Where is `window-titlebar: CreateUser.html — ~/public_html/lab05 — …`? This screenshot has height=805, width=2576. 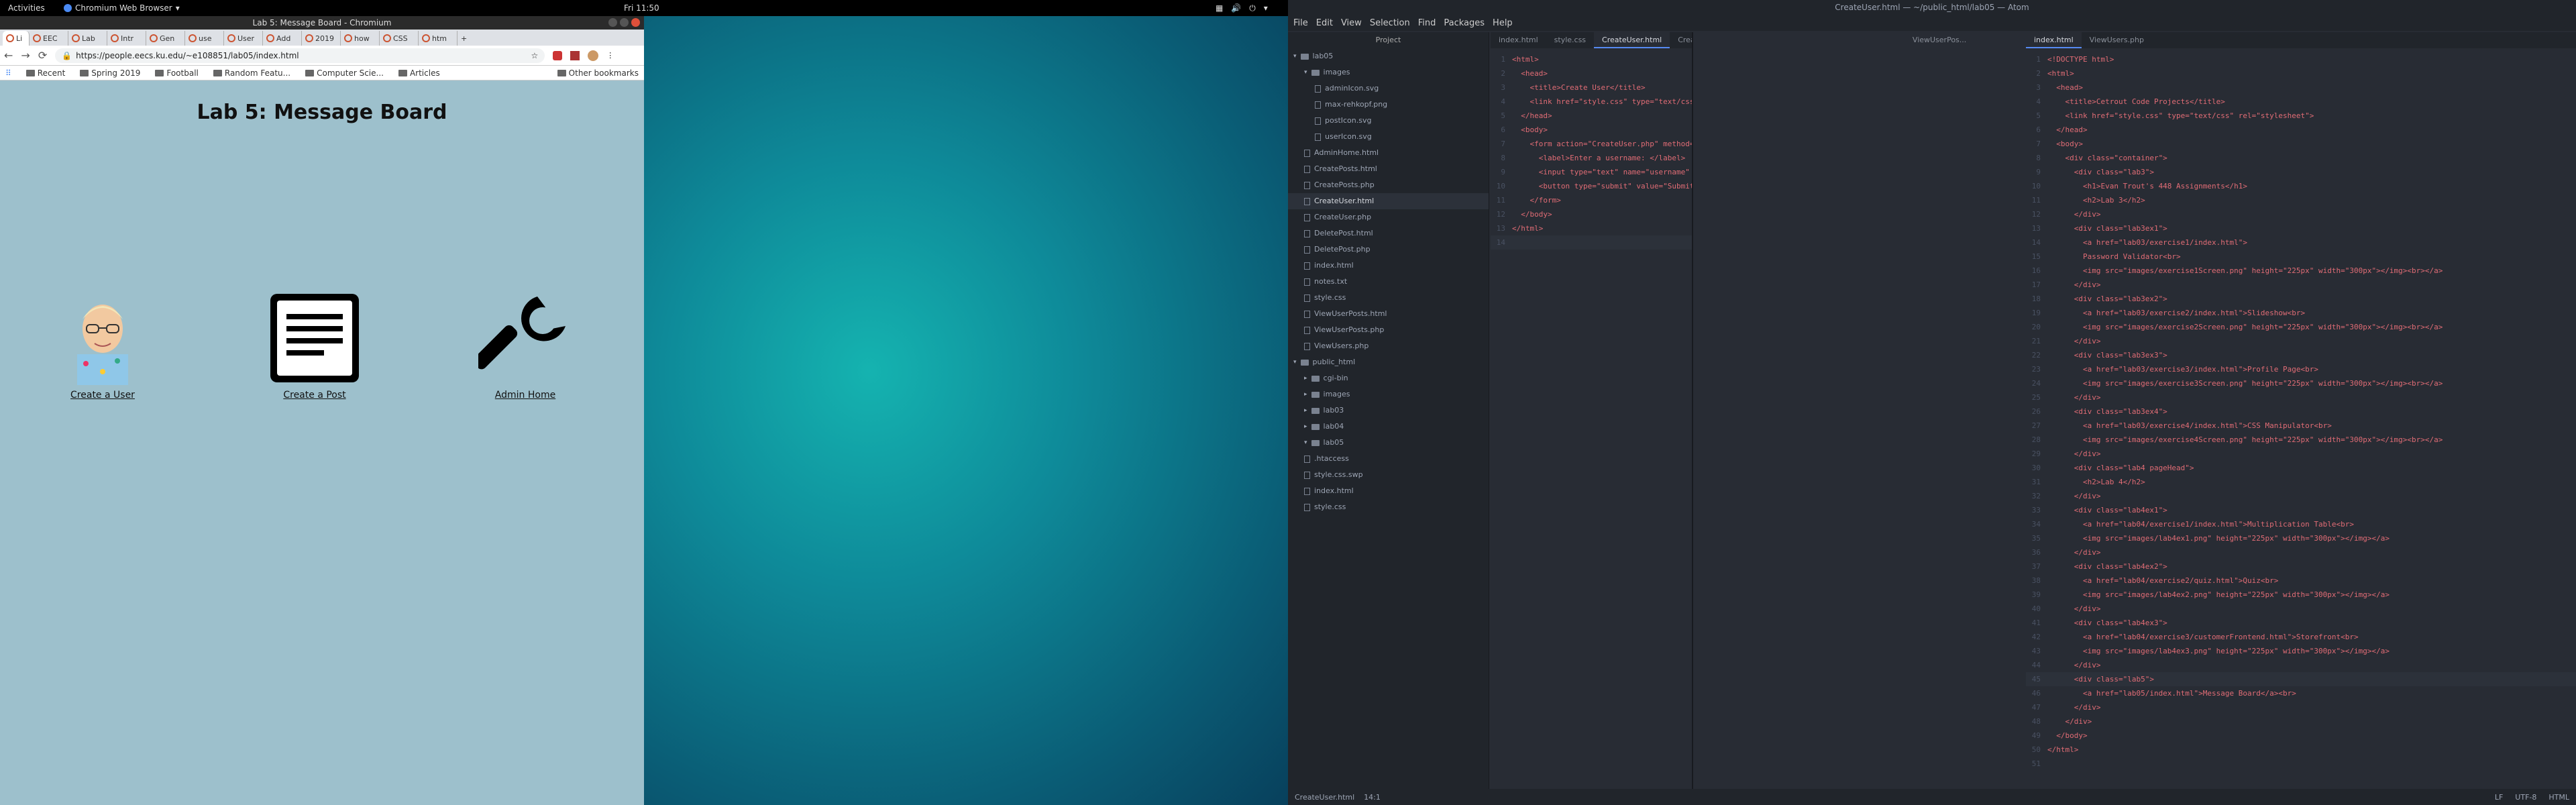 window-titlebar: CreateUser.html — ~/public_html/lab05 — … is located at coordinates (1932, 7).